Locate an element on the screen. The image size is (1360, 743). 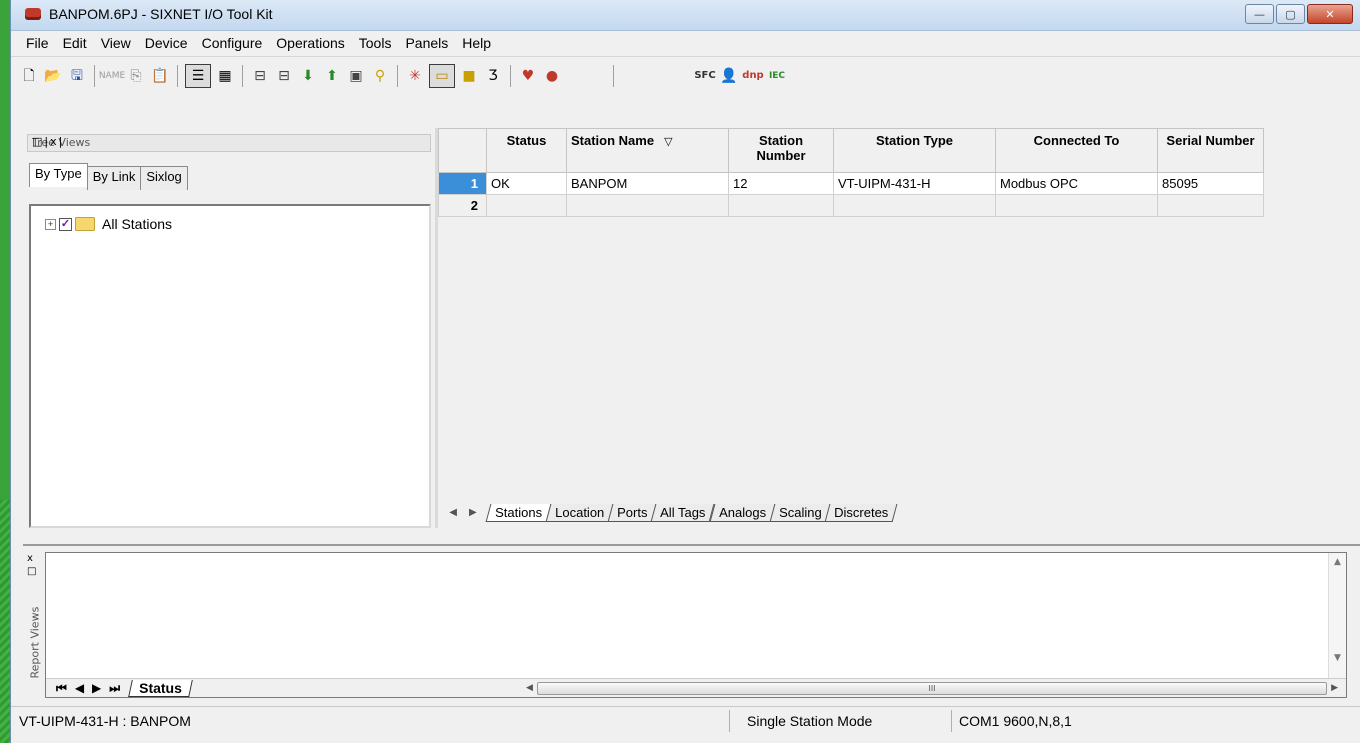
list-view-icon: ☰ is located at coordinates (198, 76).